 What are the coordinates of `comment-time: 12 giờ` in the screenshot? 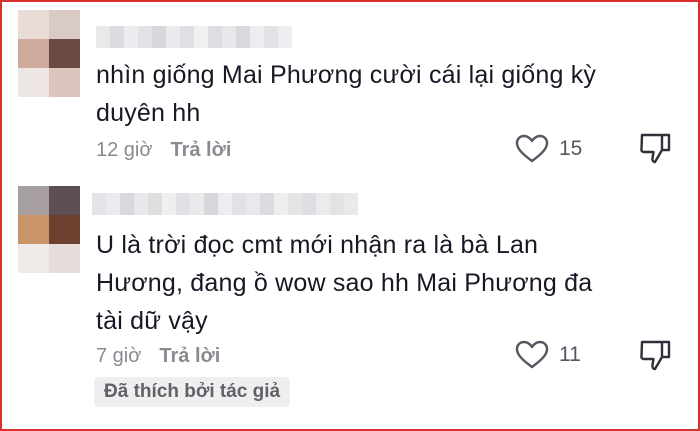 It's located at (124, 149).